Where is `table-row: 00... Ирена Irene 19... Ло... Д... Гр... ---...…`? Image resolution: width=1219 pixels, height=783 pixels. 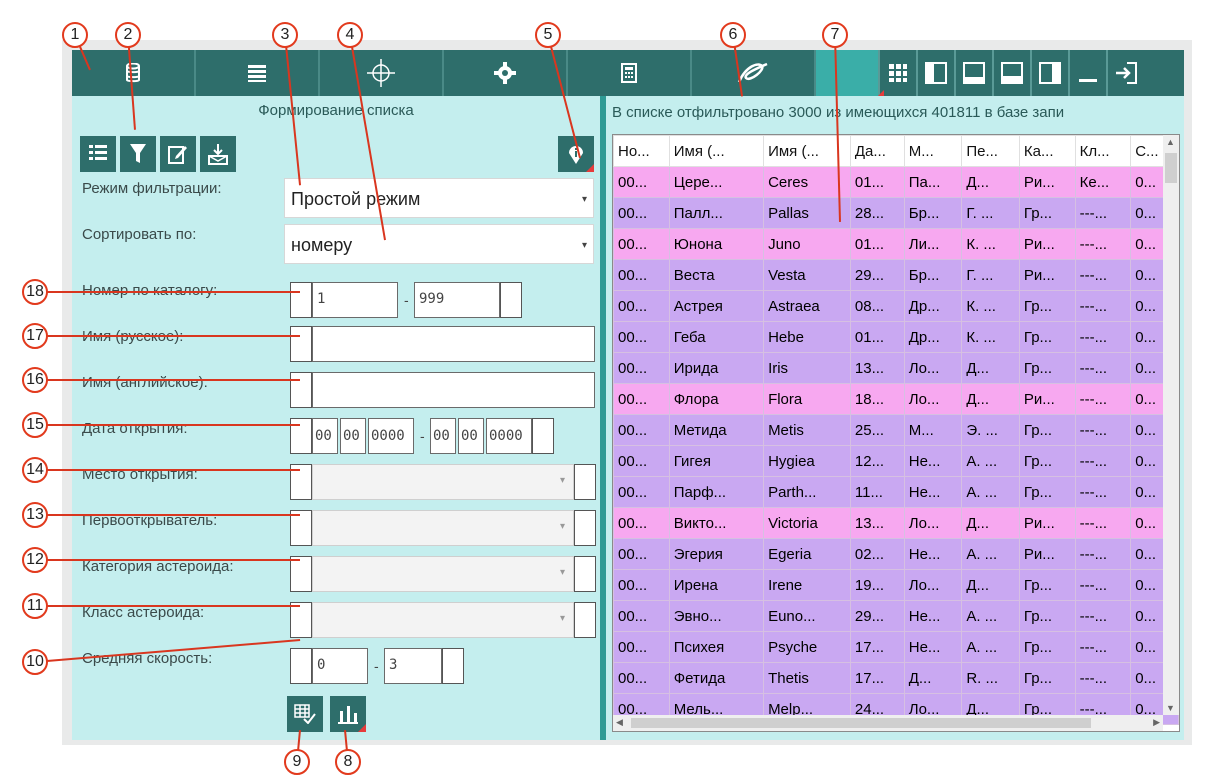 table-row: 00... Ирена Irene 19... Ло... Д... Гр... ---...… is located at coordinates (896, 585).